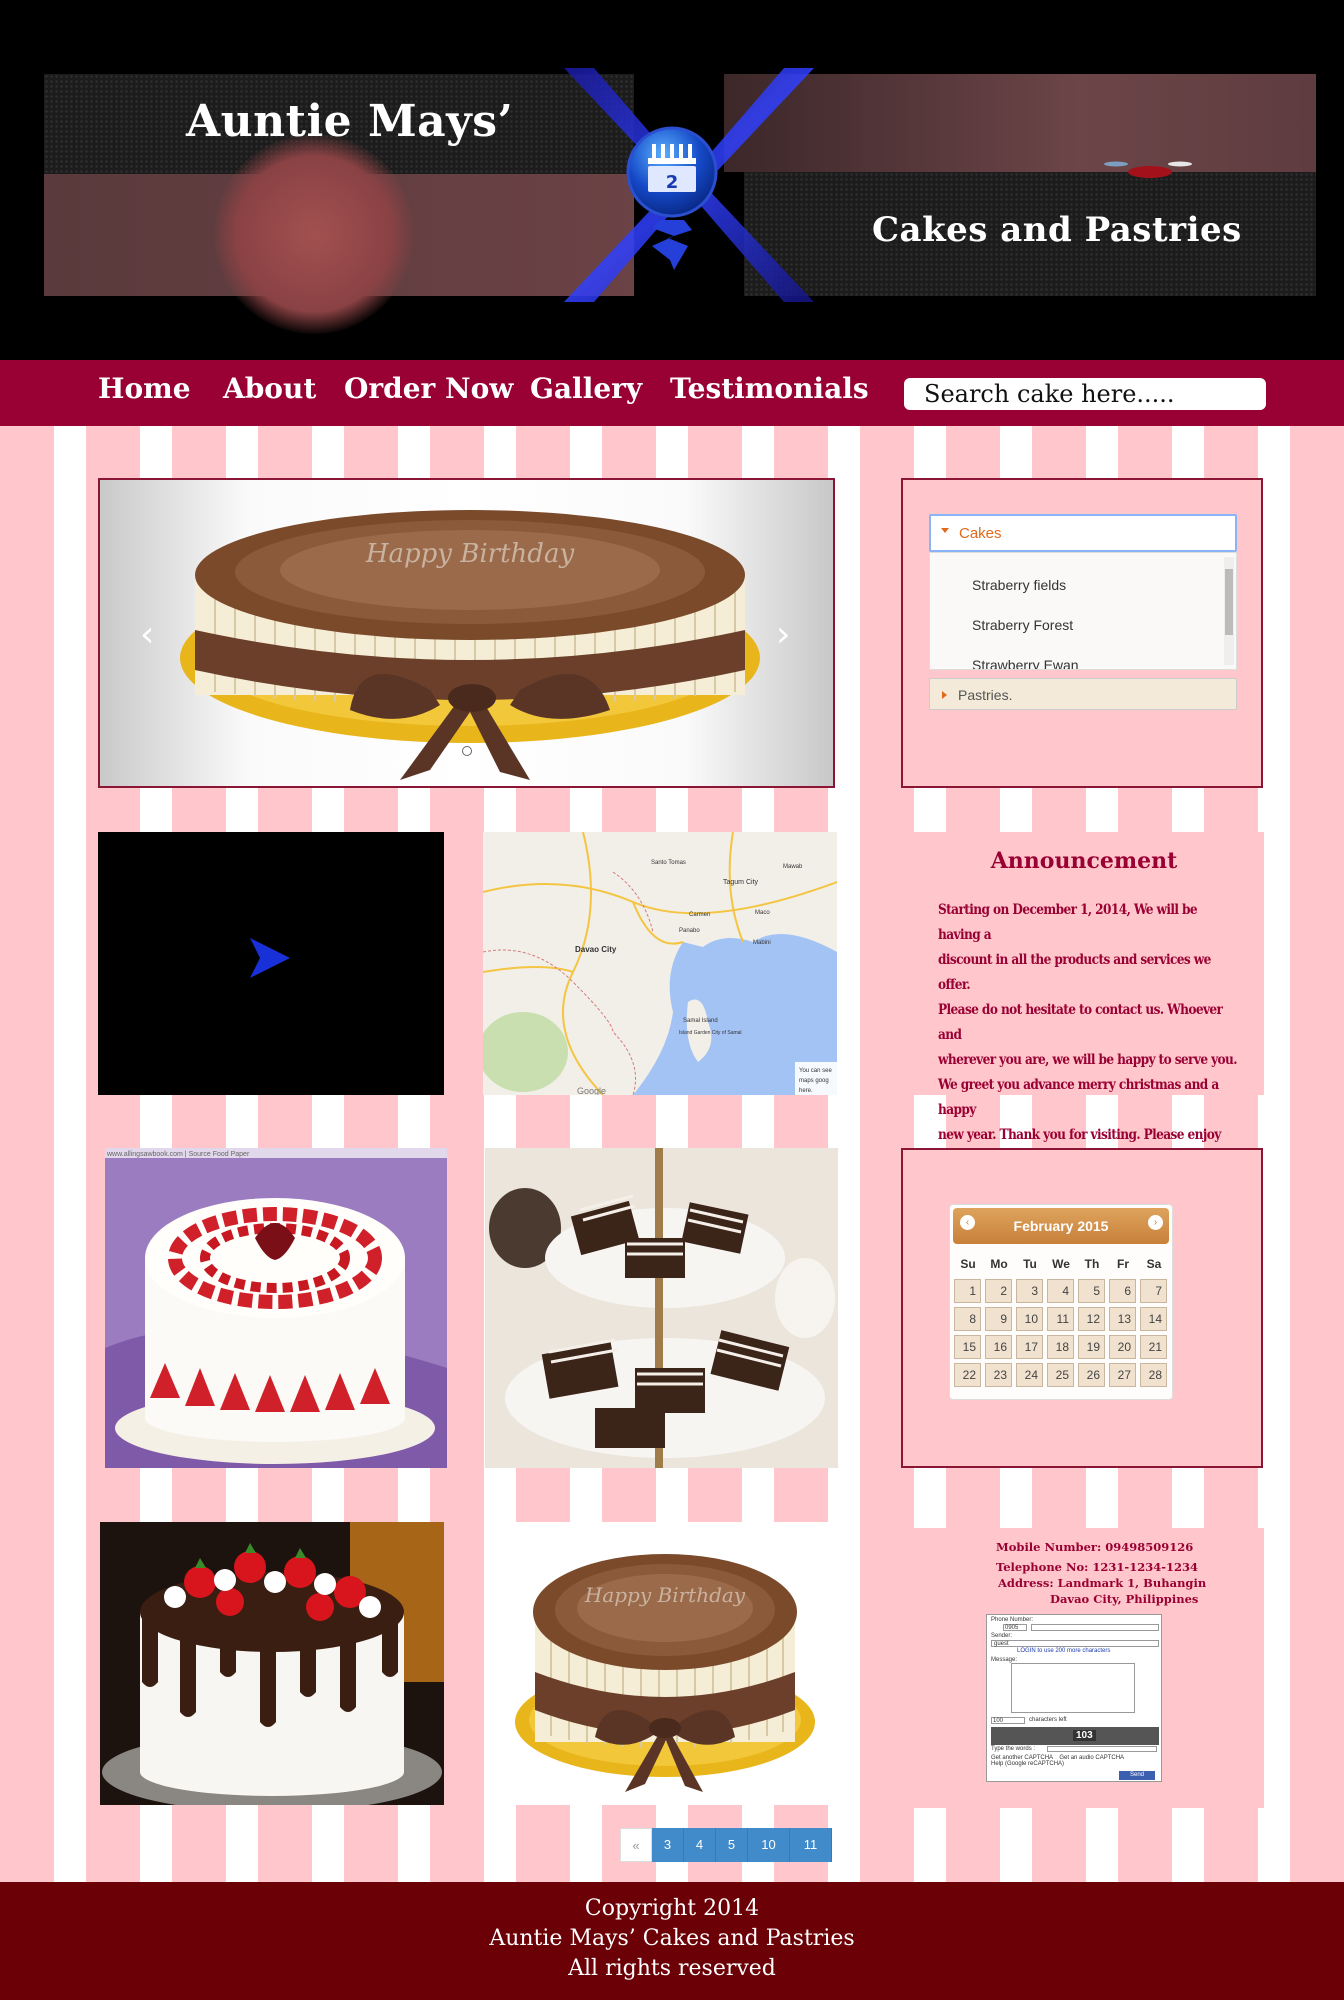  What do you see at coordinates (1022, 625) in the screenshot?
I see `accordion-item: Straberry Forest` at bounding box center [1022, 625].